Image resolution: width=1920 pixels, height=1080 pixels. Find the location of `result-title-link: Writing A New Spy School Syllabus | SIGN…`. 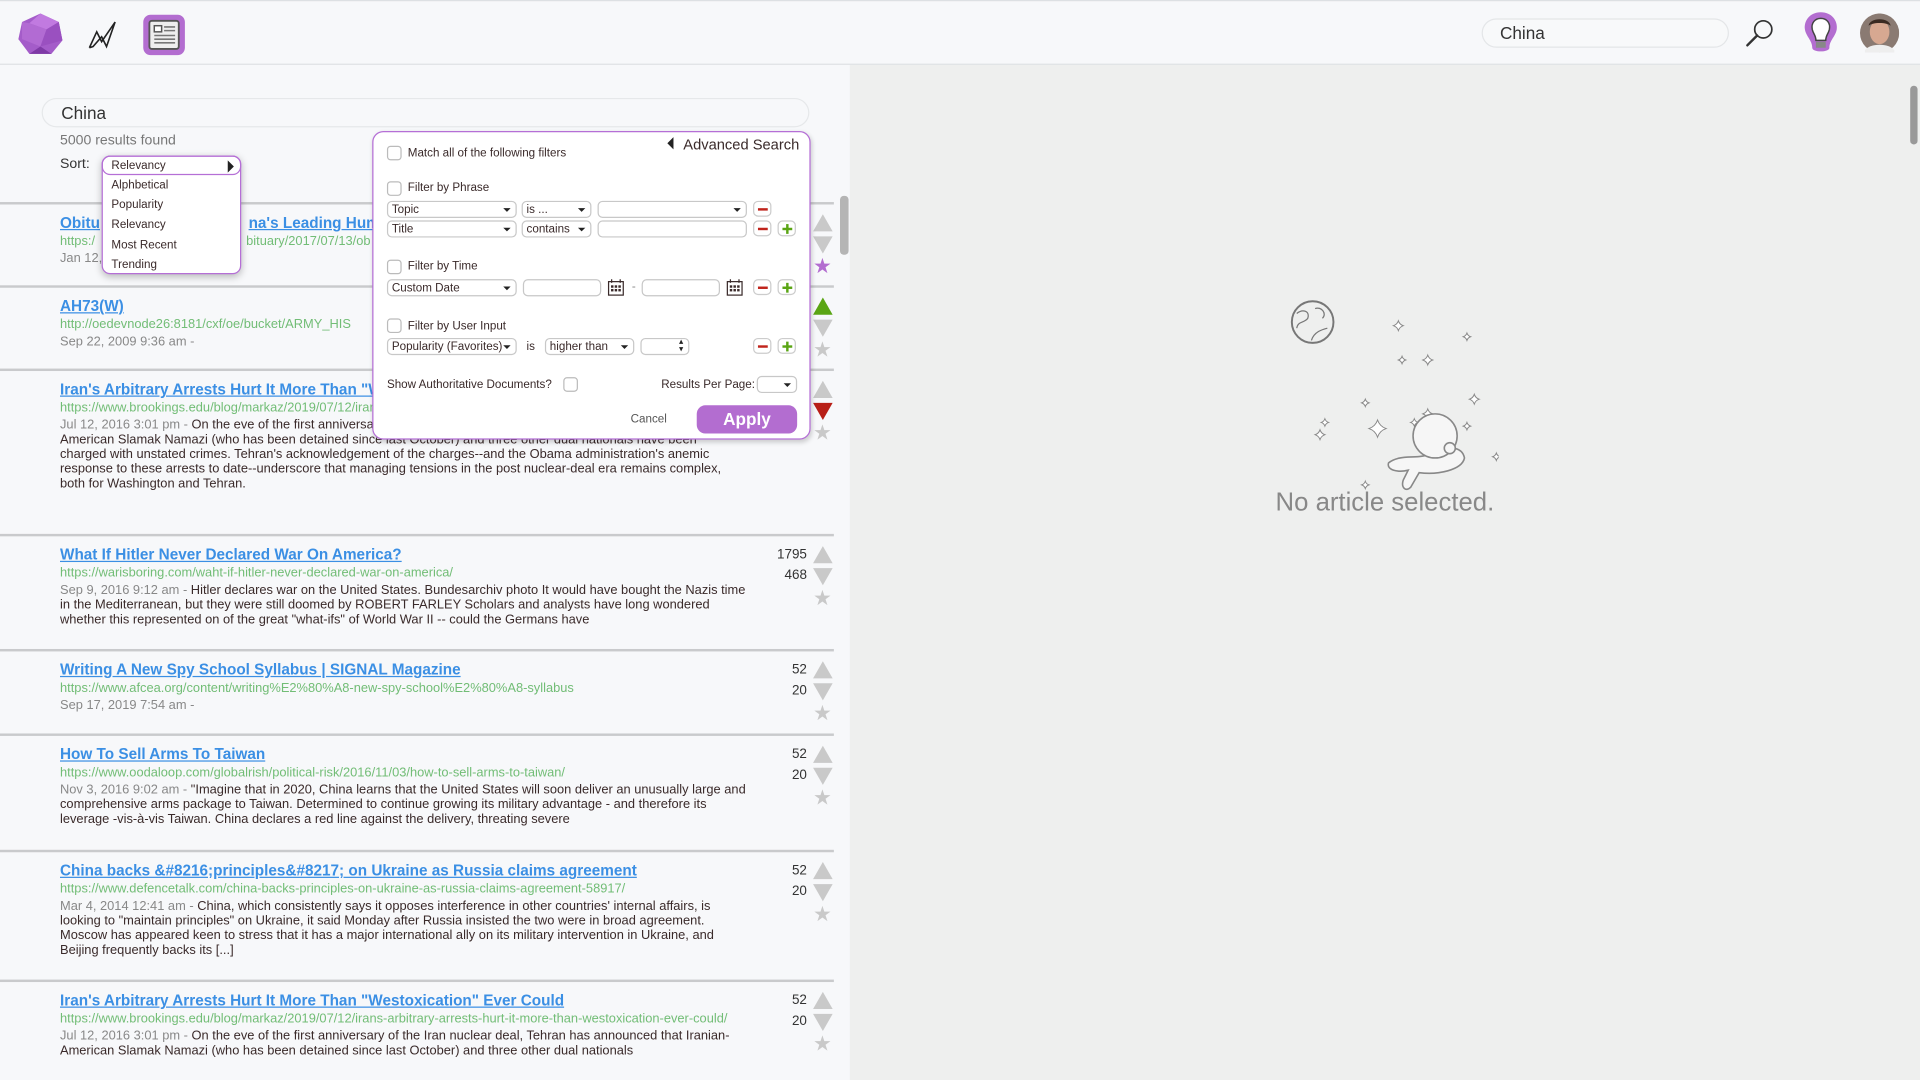

result-title-link: Writing A New Spy School Syllabus | SIGN… is located at coordinates (403, 670).